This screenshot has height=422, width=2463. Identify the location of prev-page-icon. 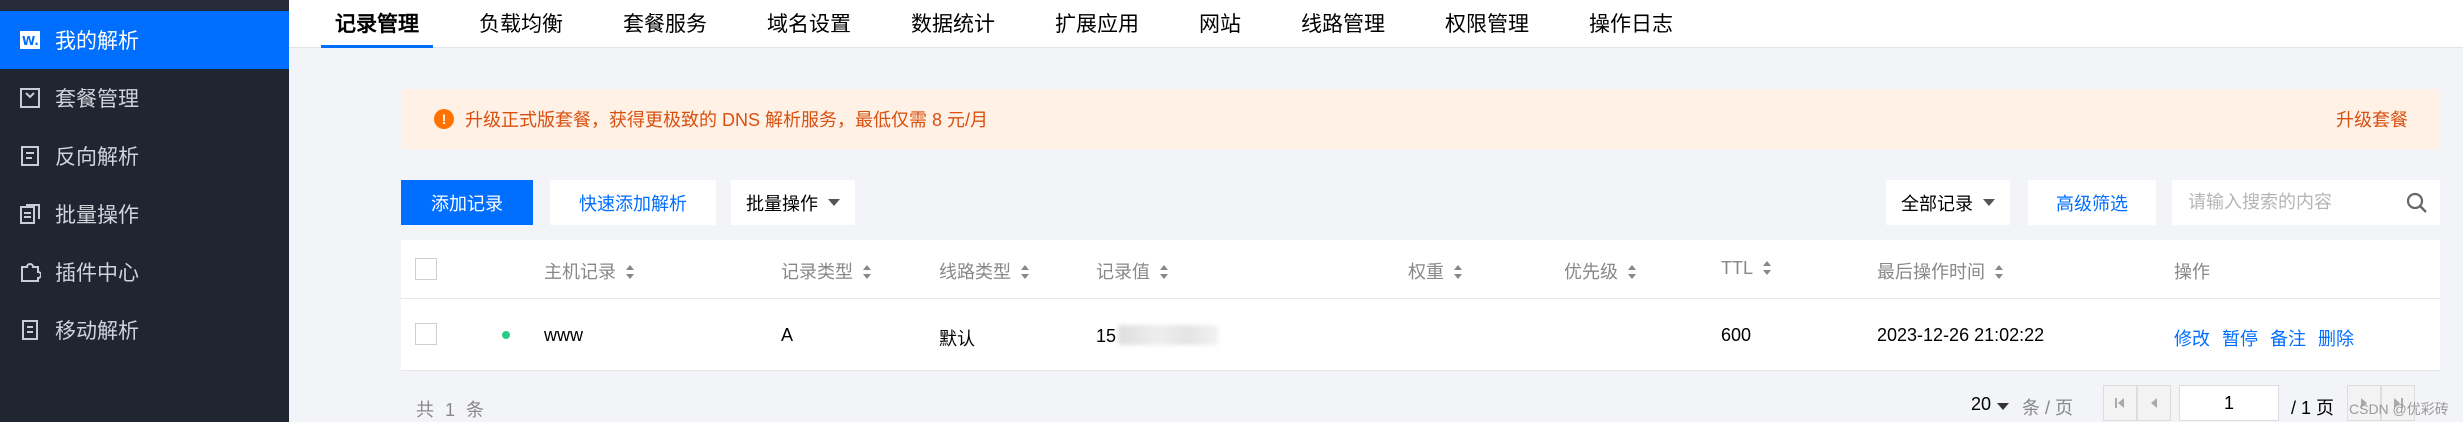
(2154, 403).